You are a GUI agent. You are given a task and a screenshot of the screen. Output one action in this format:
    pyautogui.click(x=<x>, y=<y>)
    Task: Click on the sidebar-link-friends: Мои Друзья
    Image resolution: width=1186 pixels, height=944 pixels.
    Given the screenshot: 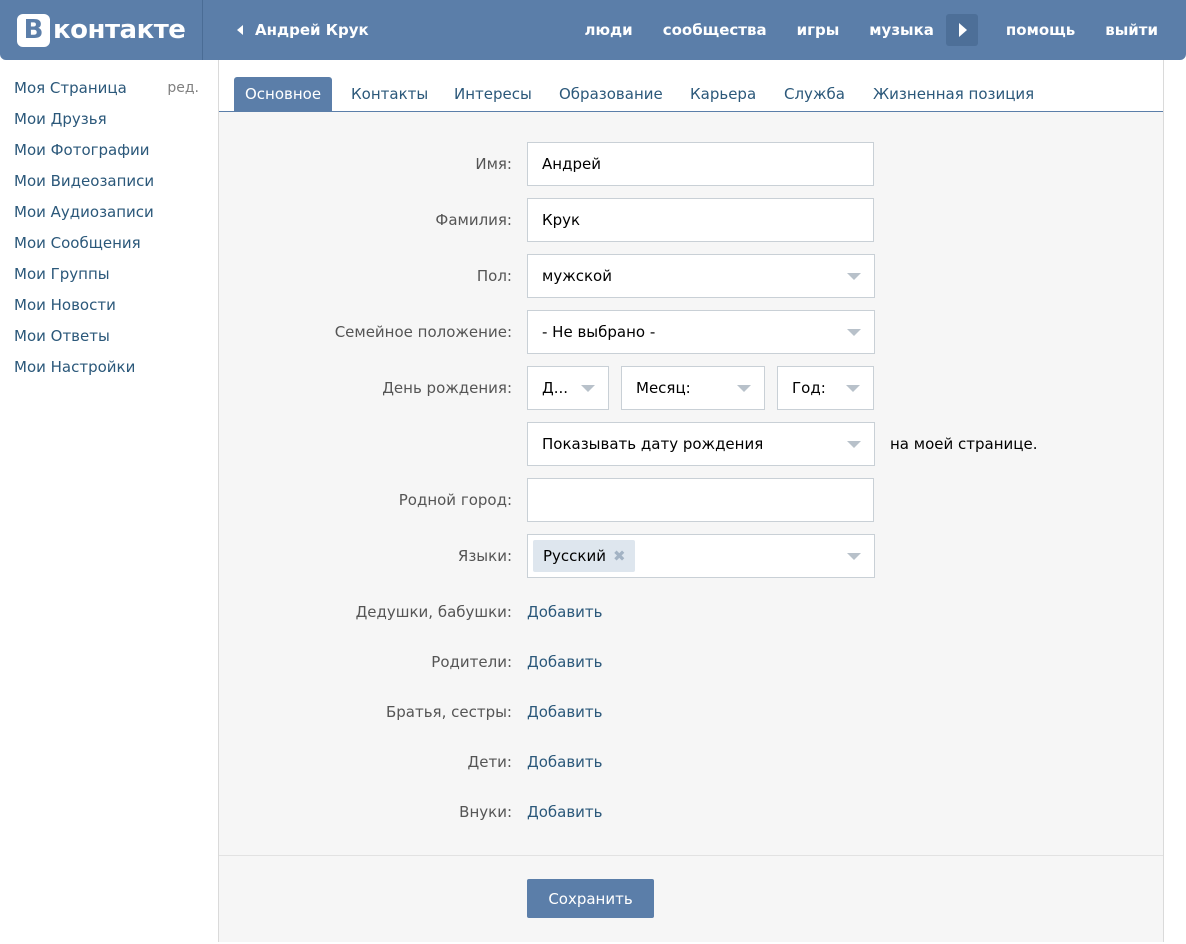 What is the action you would take?
    pyautogui.click(x=60, y=119)
    